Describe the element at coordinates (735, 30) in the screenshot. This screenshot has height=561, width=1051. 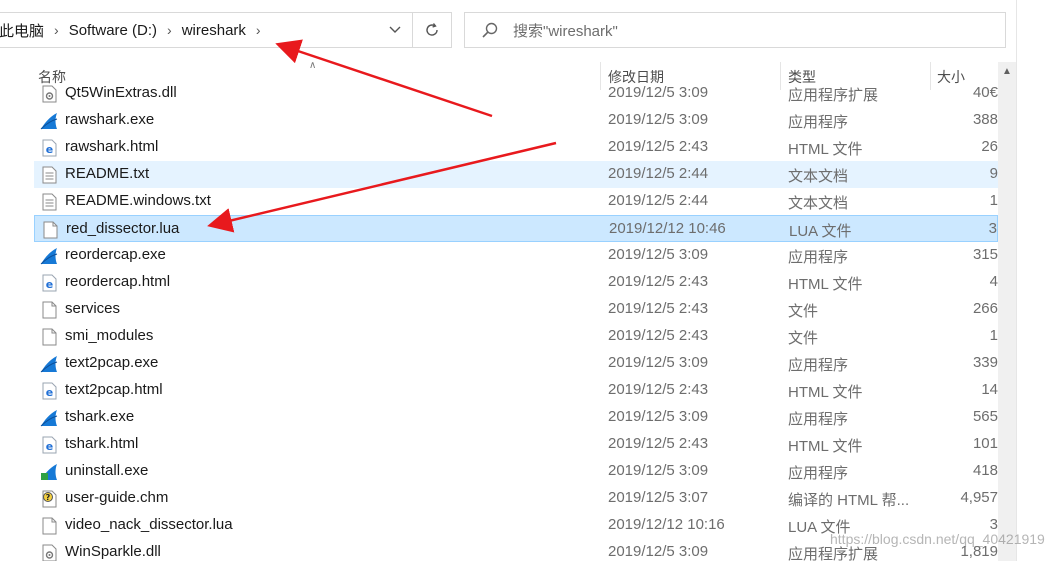
I see `search-box: 搜索"wireshark"` at that location.